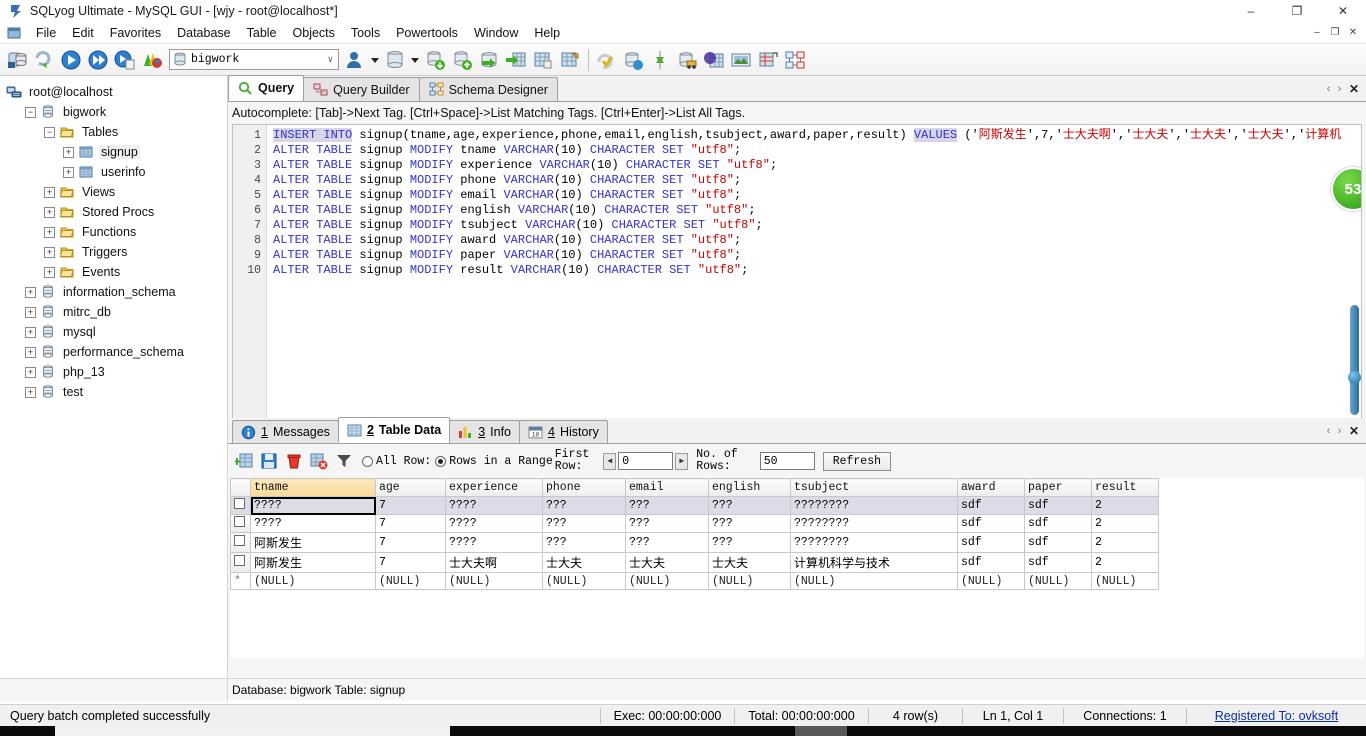  I want to click on result-tab-scroll-left-icon: ‹, so click(1328, 431).